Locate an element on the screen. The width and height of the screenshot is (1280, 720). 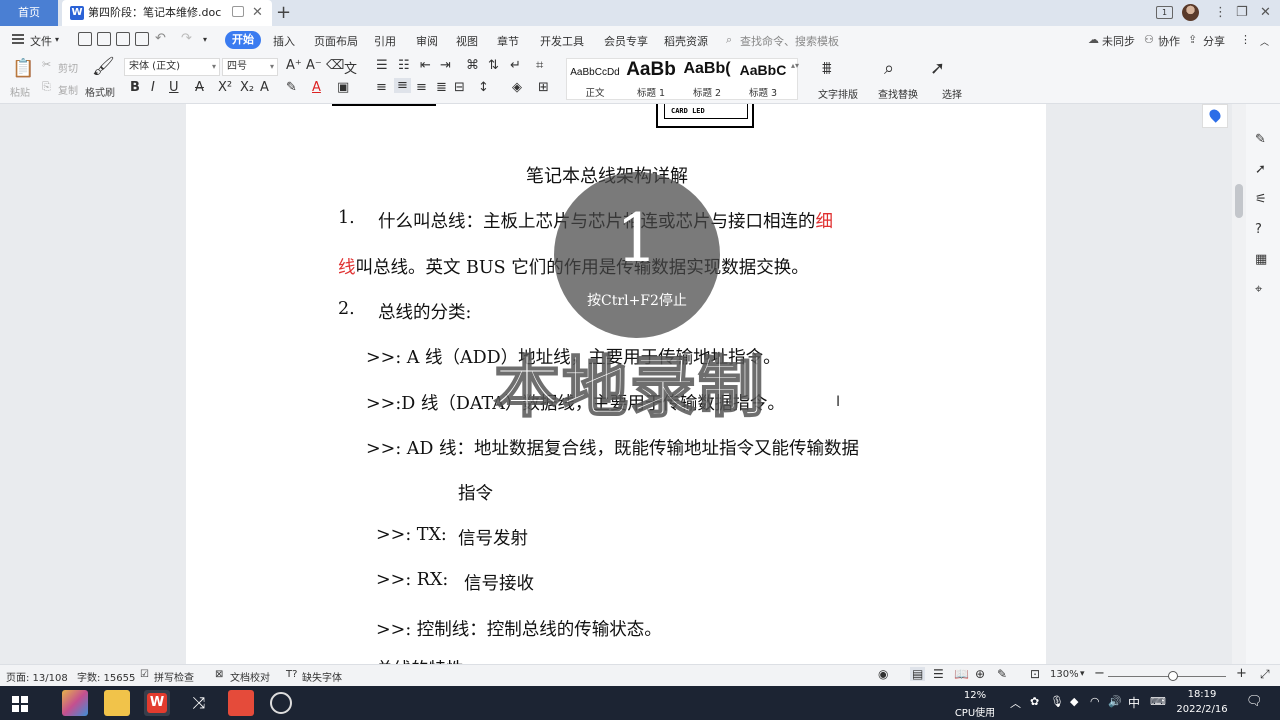
format-painter-icon: 🖌 is located at coordinates (103, 66).